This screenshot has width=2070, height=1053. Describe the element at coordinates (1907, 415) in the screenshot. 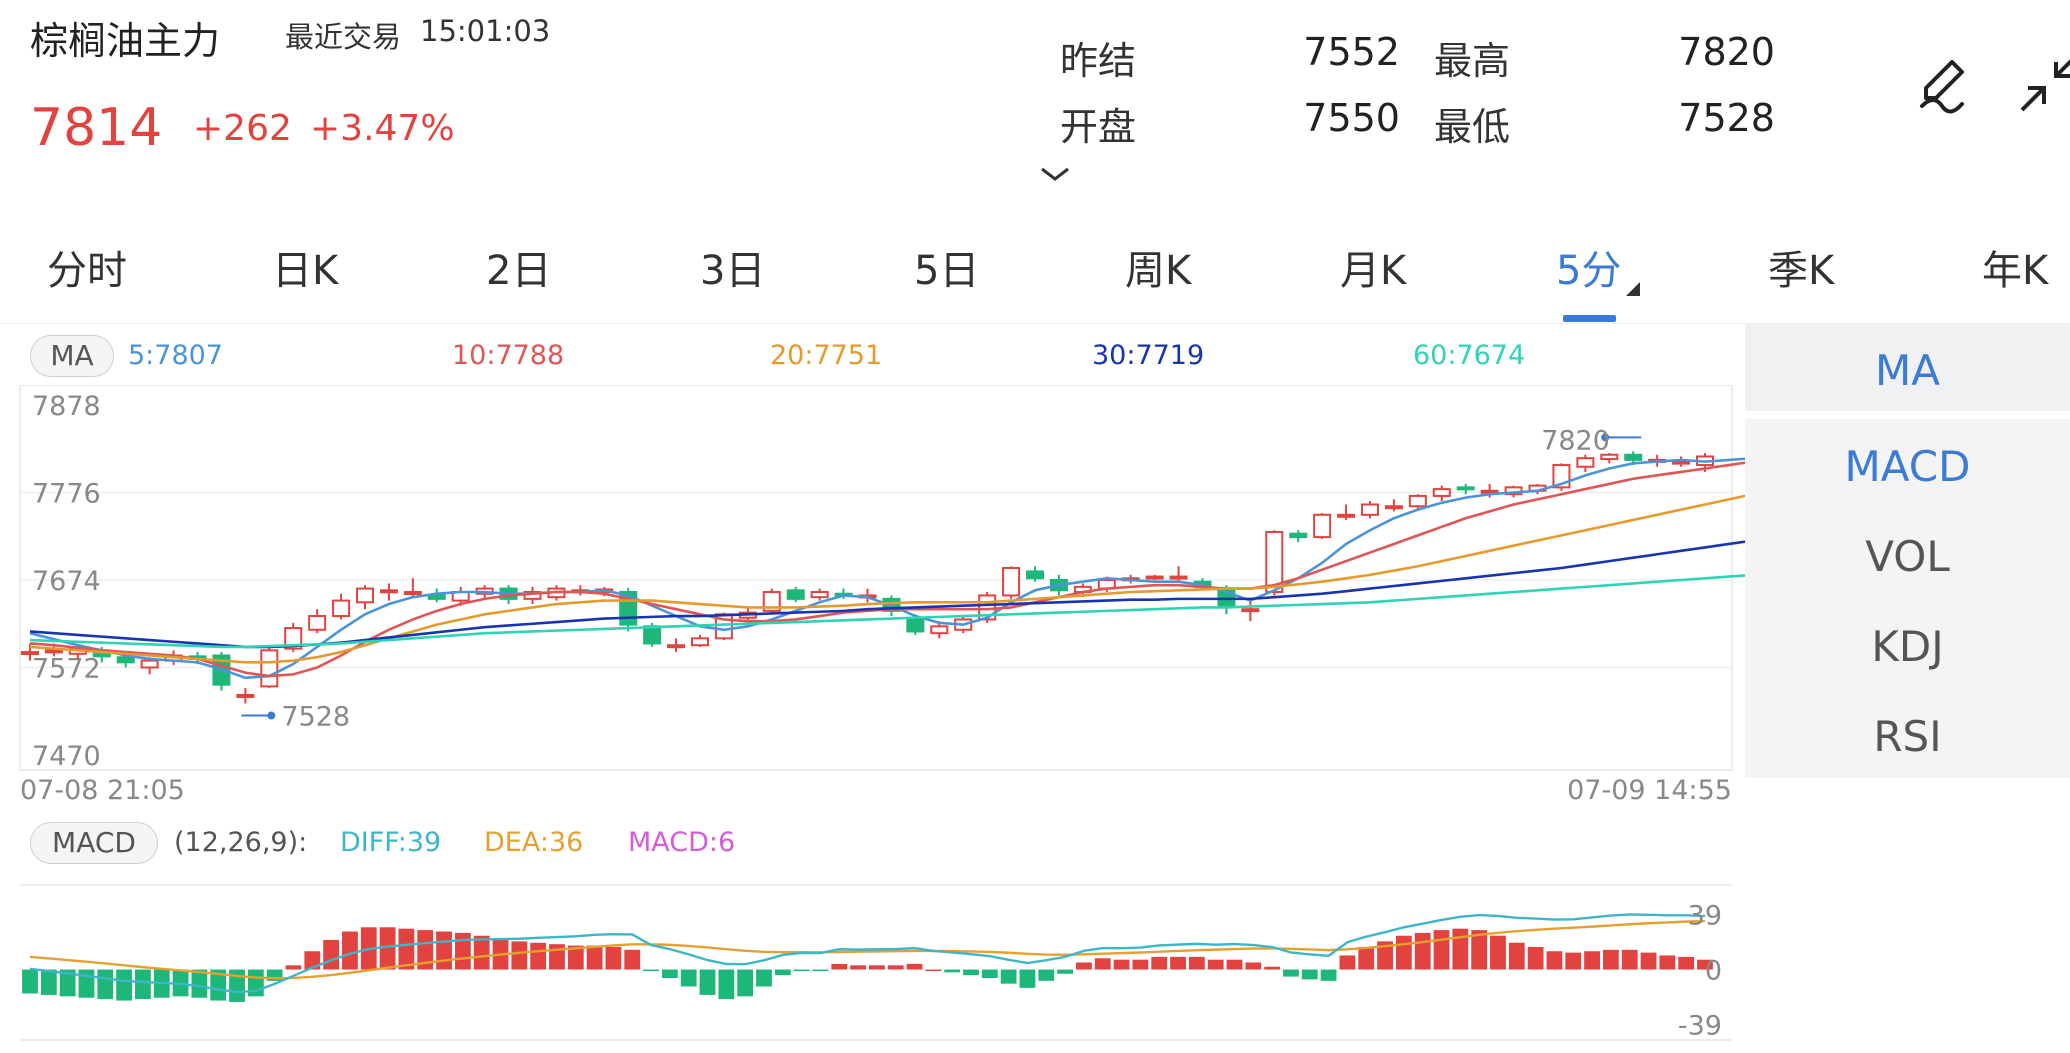

I see `indicator-side-gap` at that location.